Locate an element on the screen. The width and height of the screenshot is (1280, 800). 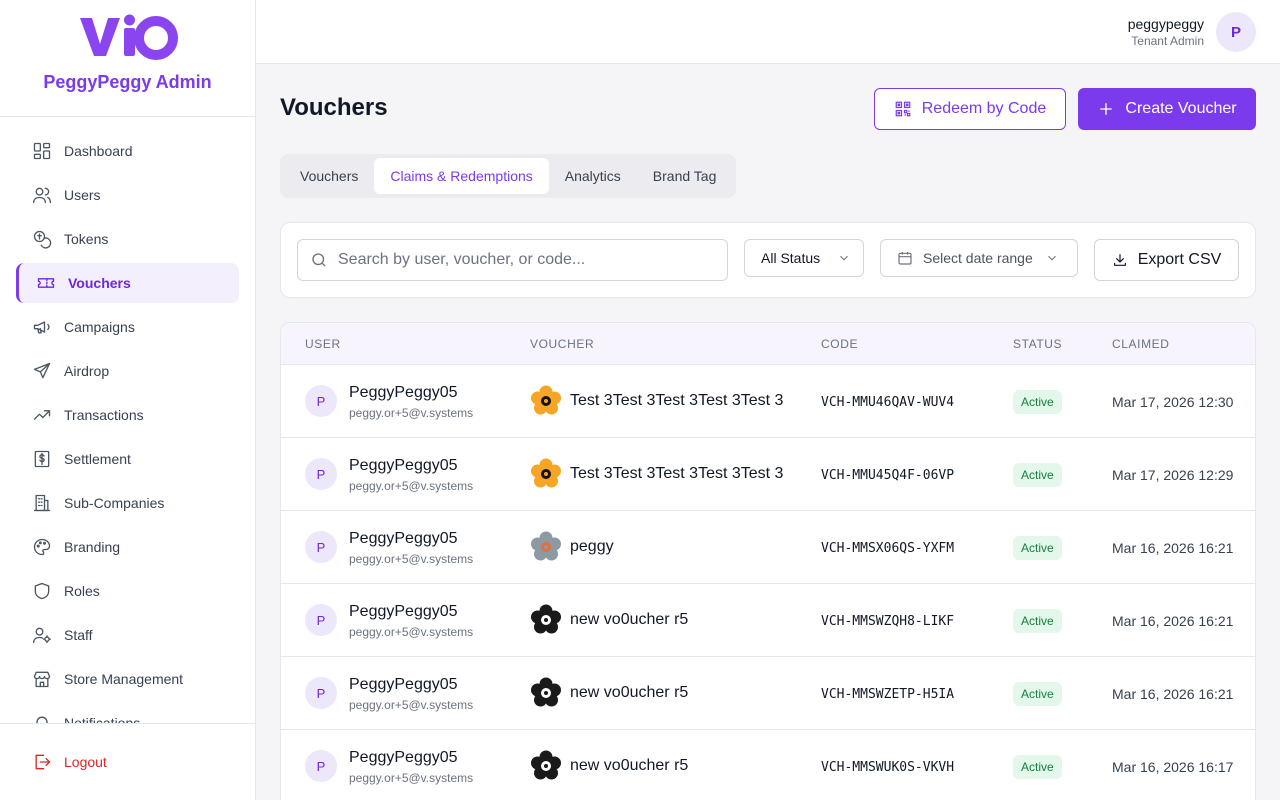
sidebar-item-store-management: Store Management is located at coordinates (127, 679).